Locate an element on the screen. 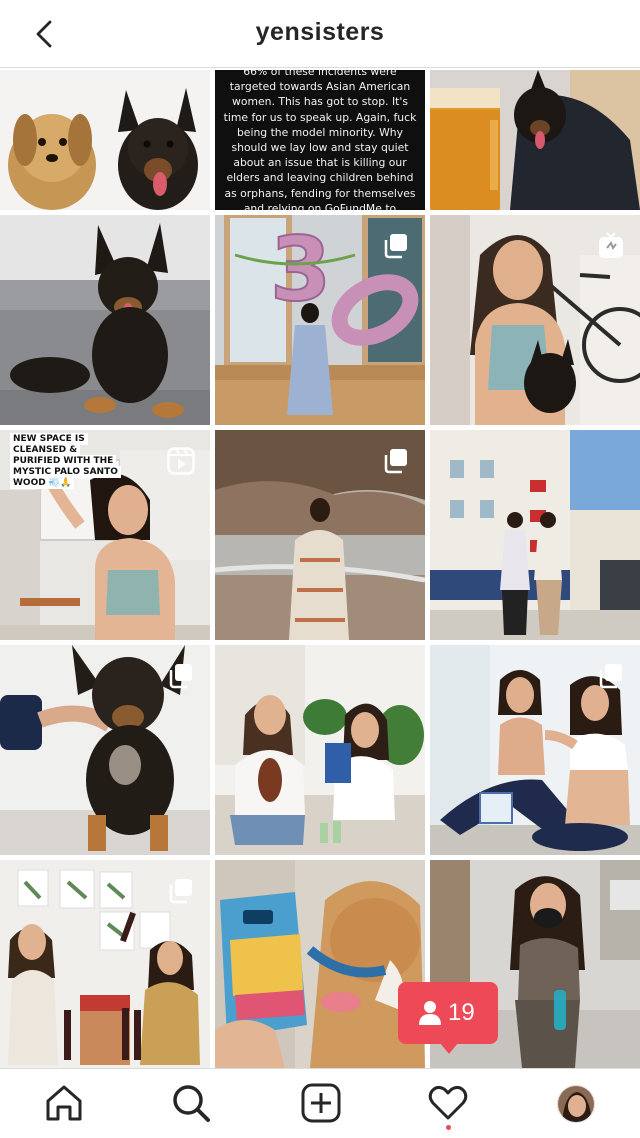 This screenshot has width=640, height=1138. activity-notification-dot is located at coordinates (448, 1127).